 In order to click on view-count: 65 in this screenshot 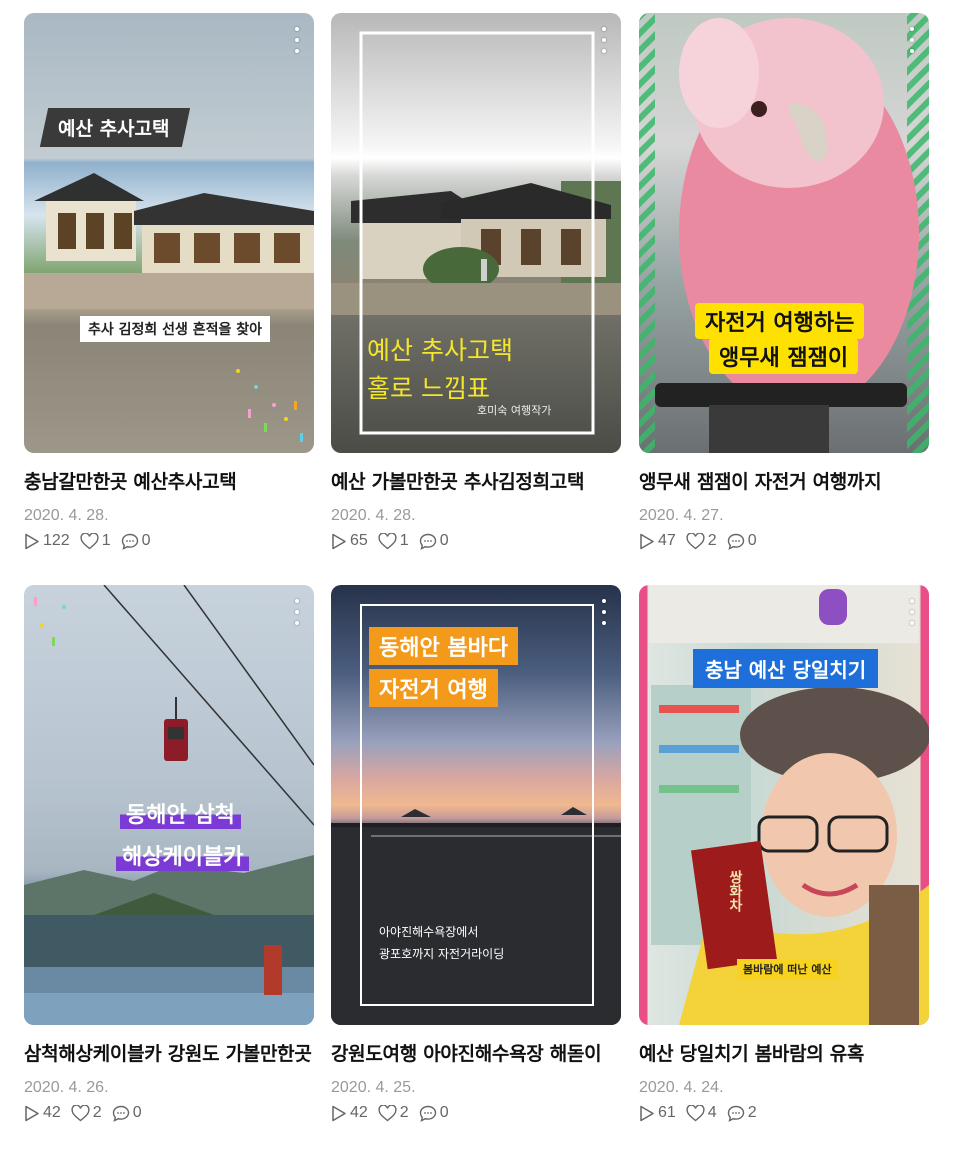, I will do `click(359, 540)`.